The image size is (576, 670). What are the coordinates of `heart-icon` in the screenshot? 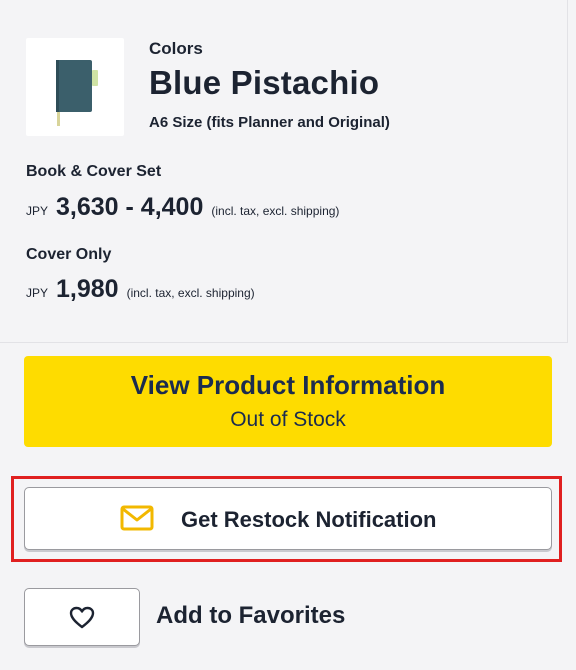 It's located at (82, 617).